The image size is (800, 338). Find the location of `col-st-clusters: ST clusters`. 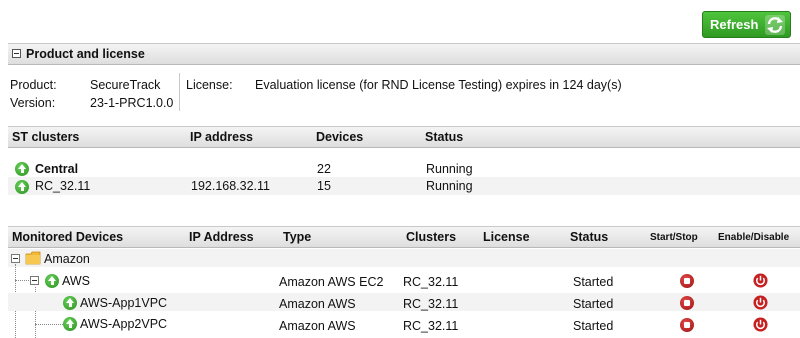

col-st-clusters: ST clusters is located at coordinates (46, 137).